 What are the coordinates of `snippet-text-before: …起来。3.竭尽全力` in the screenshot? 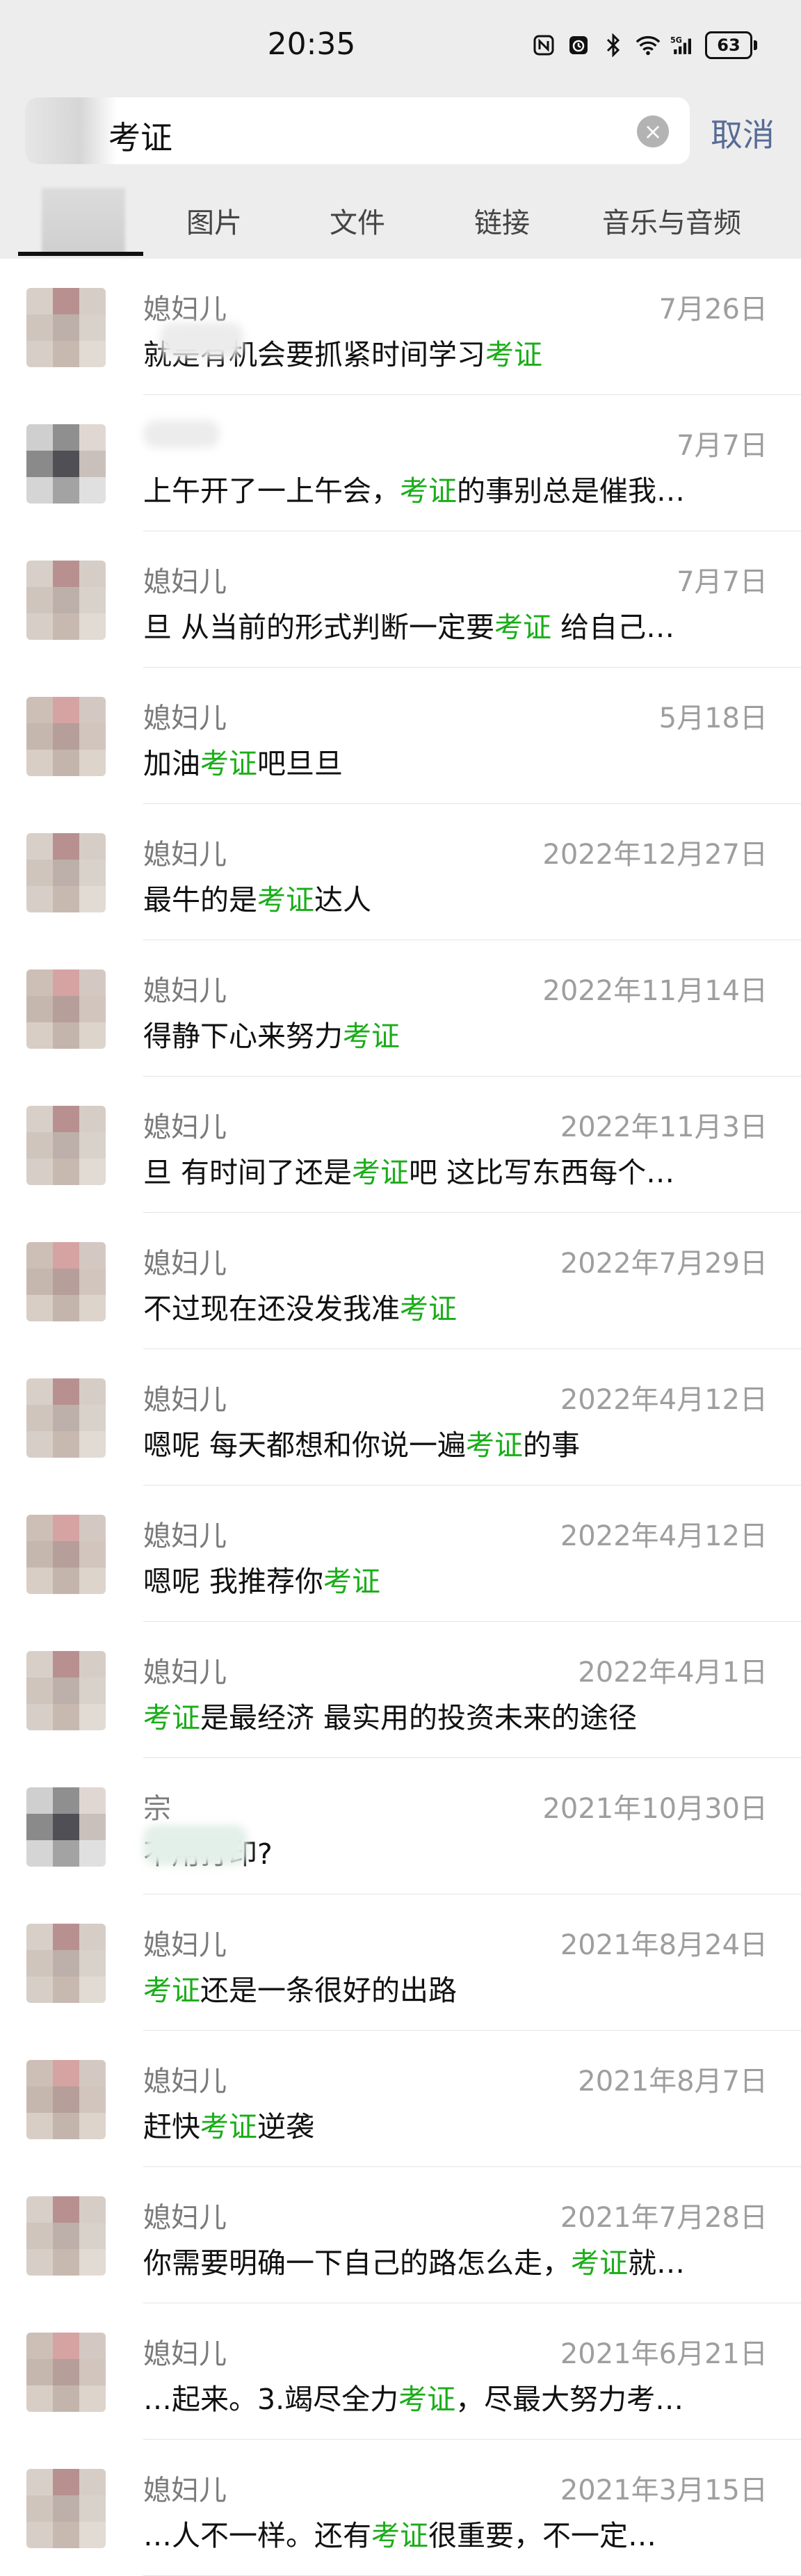 It's located at (271, 2399).